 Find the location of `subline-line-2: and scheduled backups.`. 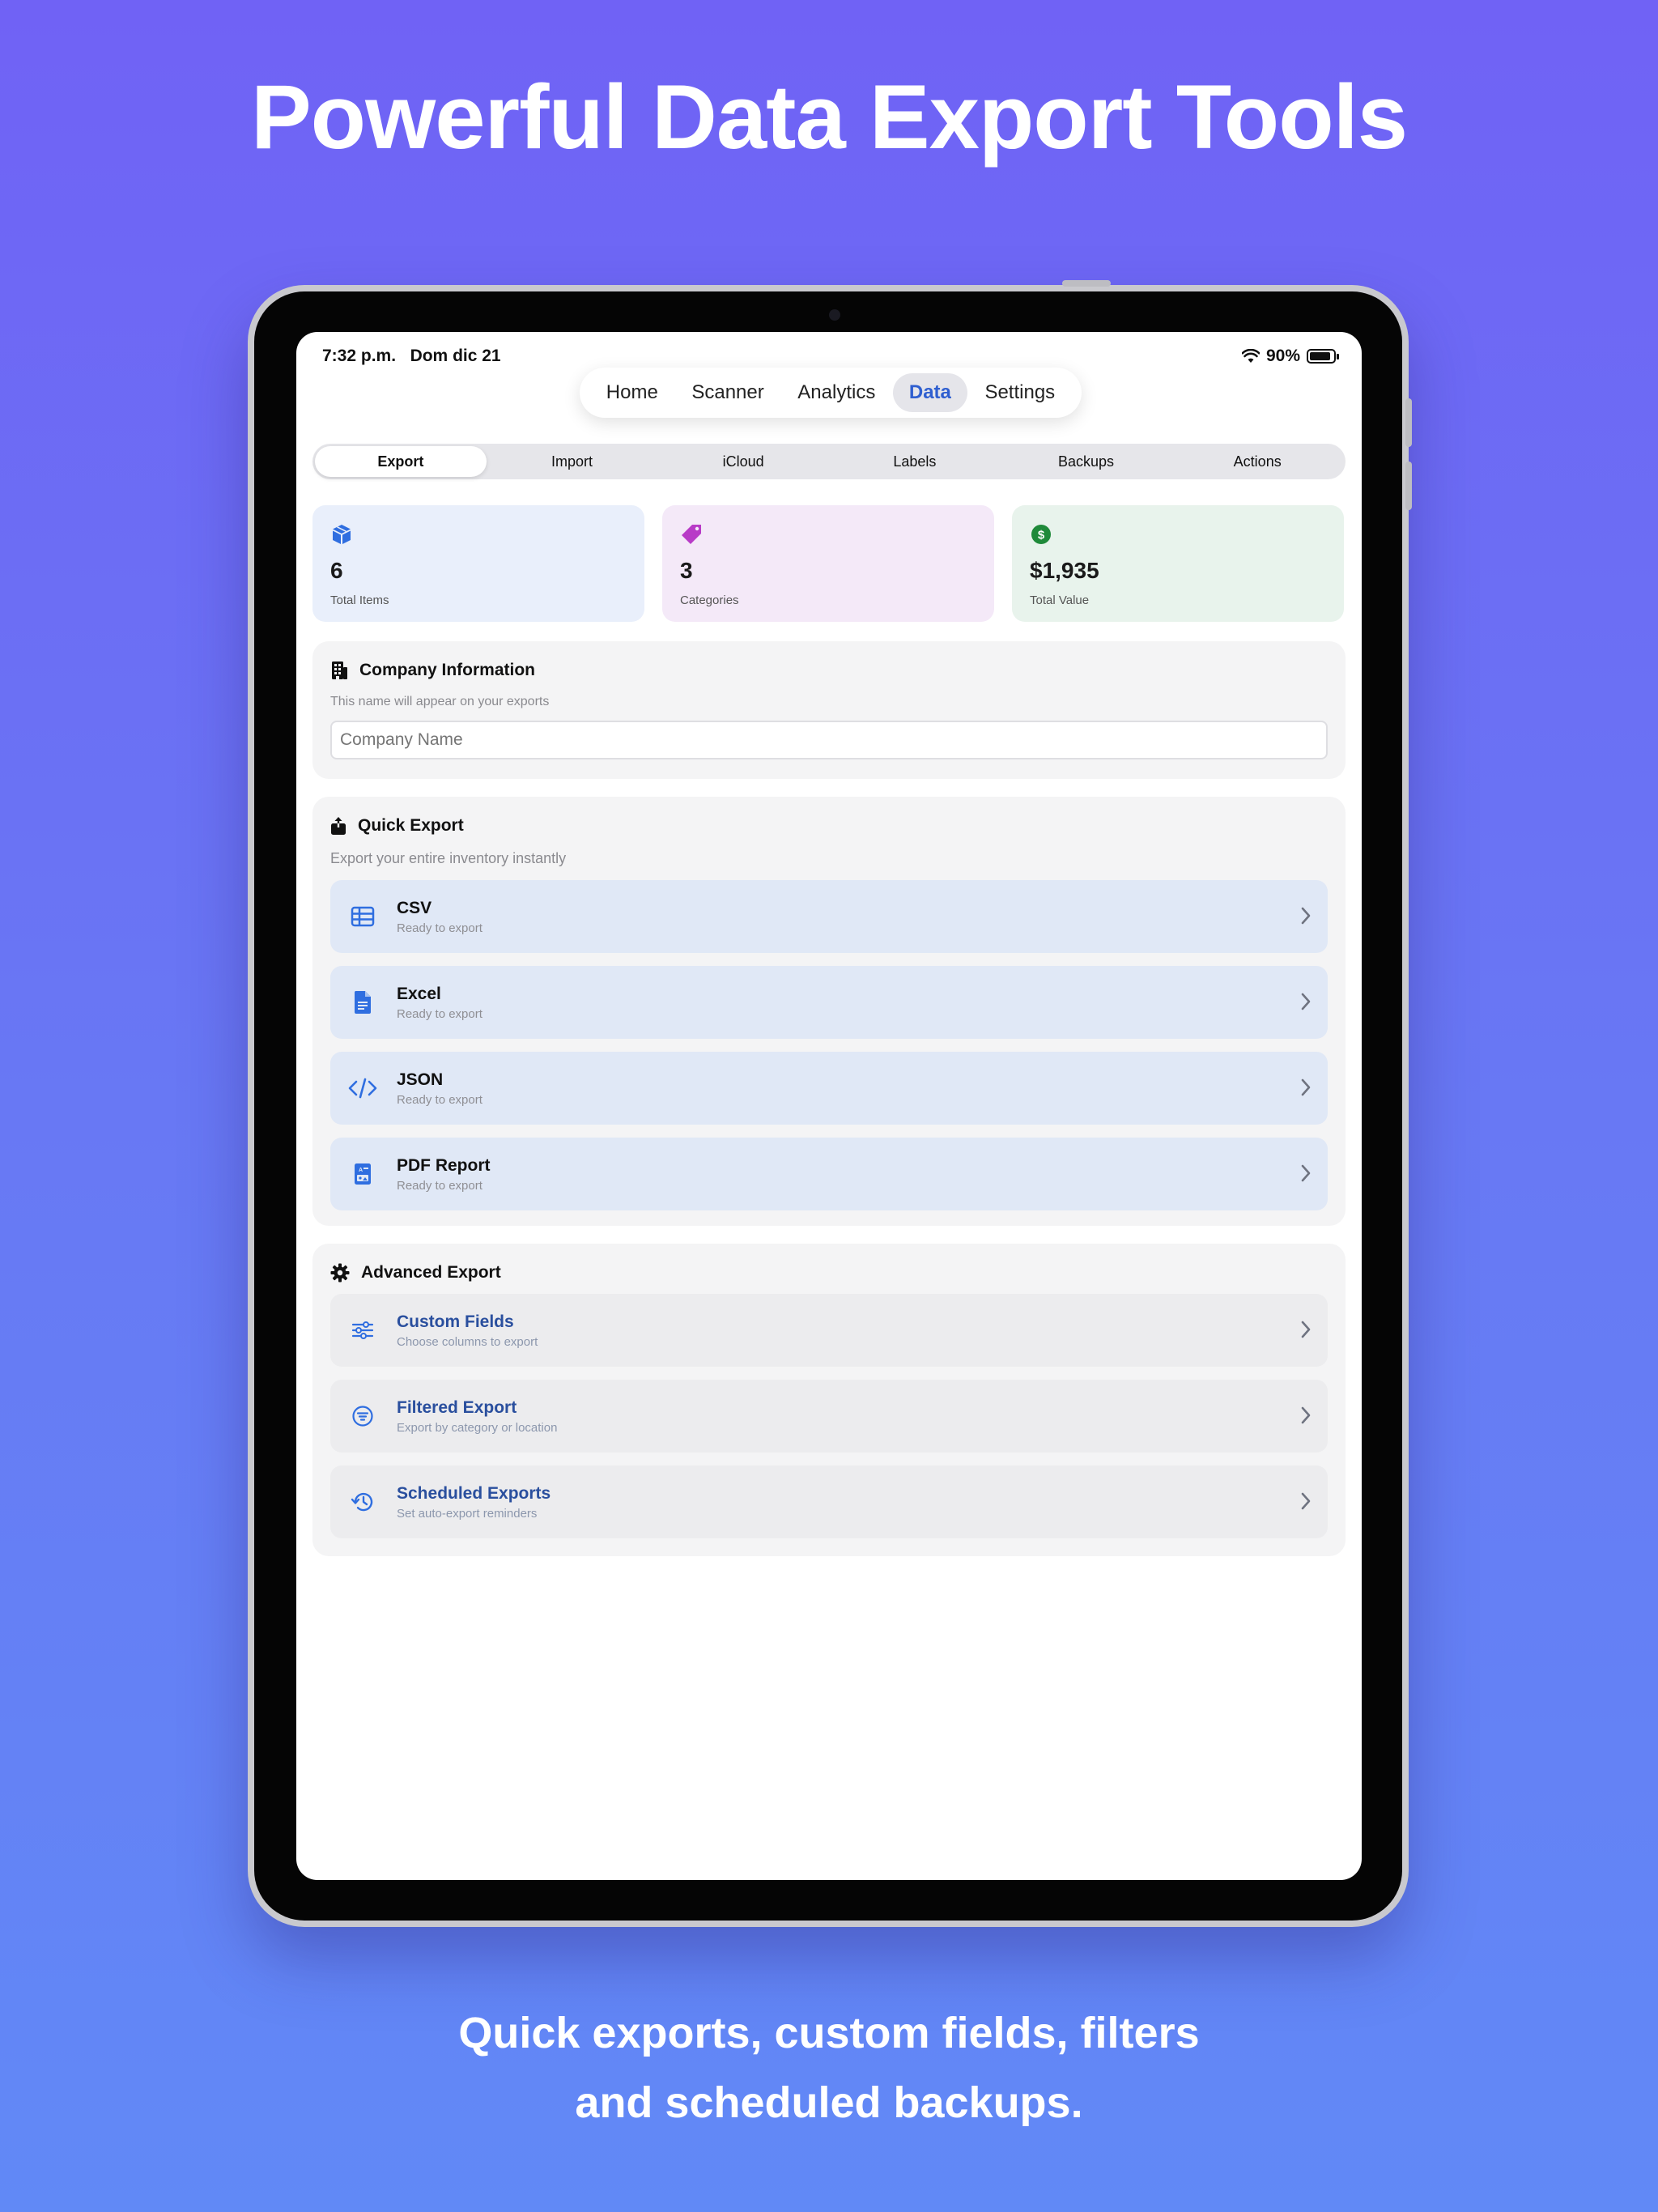

subline-line-2: and scheduled backups. is located at coordinates (829, 2102).